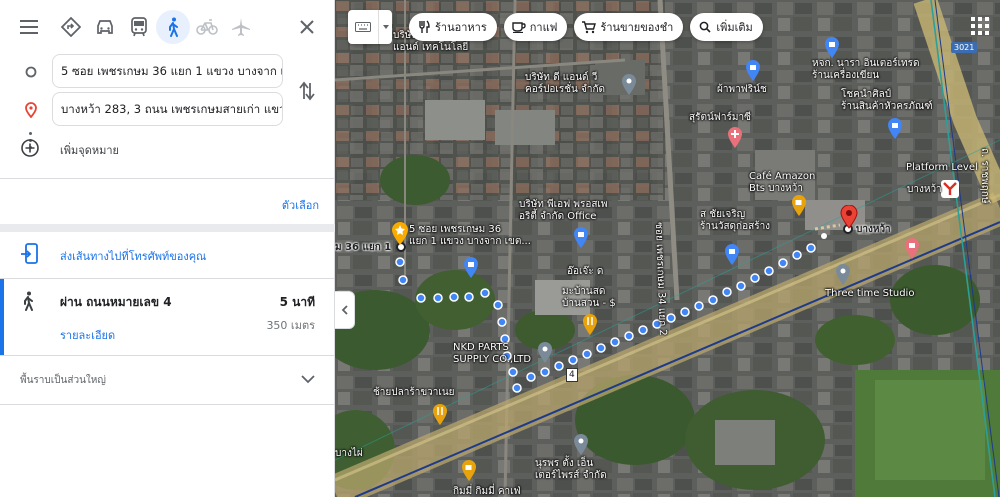  Describe the element at coordinates (297, 302) in the screenshot. I see `route-duration: 5 นาที` at that location.